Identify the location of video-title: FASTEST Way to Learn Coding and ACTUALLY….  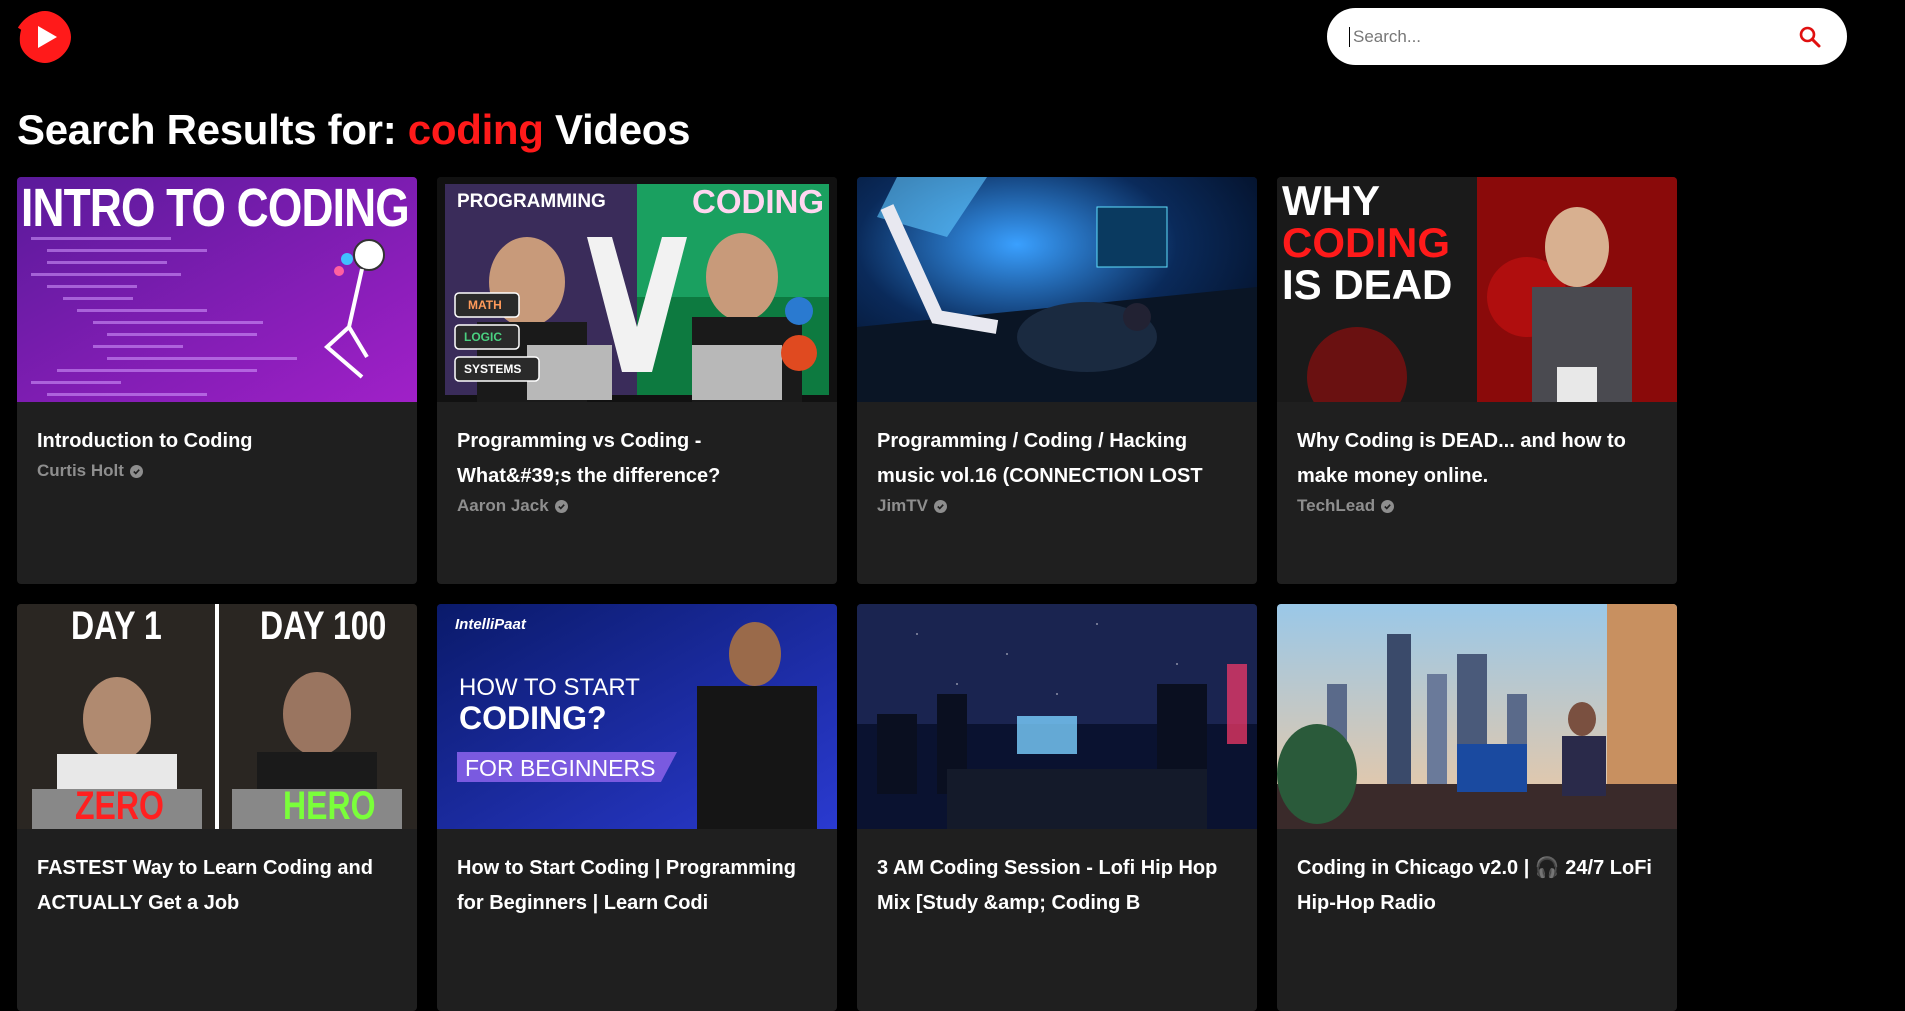
(217, 886).